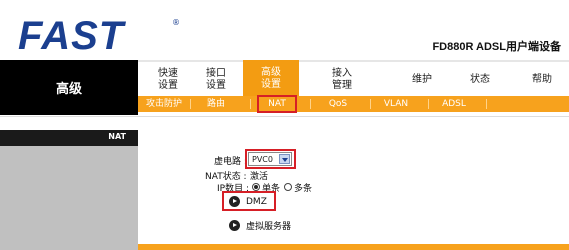 Image resolution: width=569 pixels, height=250 pixels. What do you see at coordinates (117, 136) in the screenshot?
I see `section-label-nat: NAT` at bounding box center [117, 136].